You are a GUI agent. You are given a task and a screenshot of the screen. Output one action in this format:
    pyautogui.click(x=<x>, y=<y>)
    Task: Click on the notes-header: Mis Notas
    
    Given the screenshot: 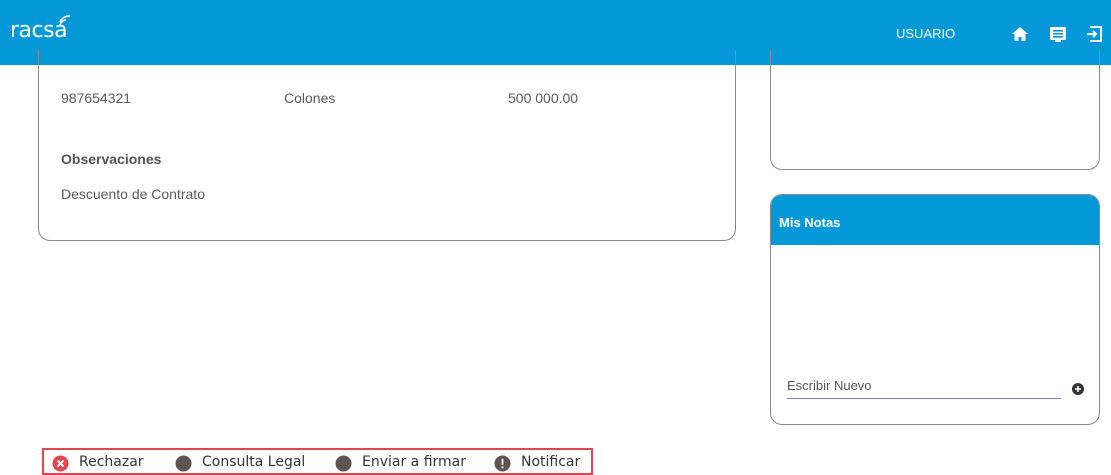 What is the action you would take?
    pyautogui.click(x=935, y=220)
    